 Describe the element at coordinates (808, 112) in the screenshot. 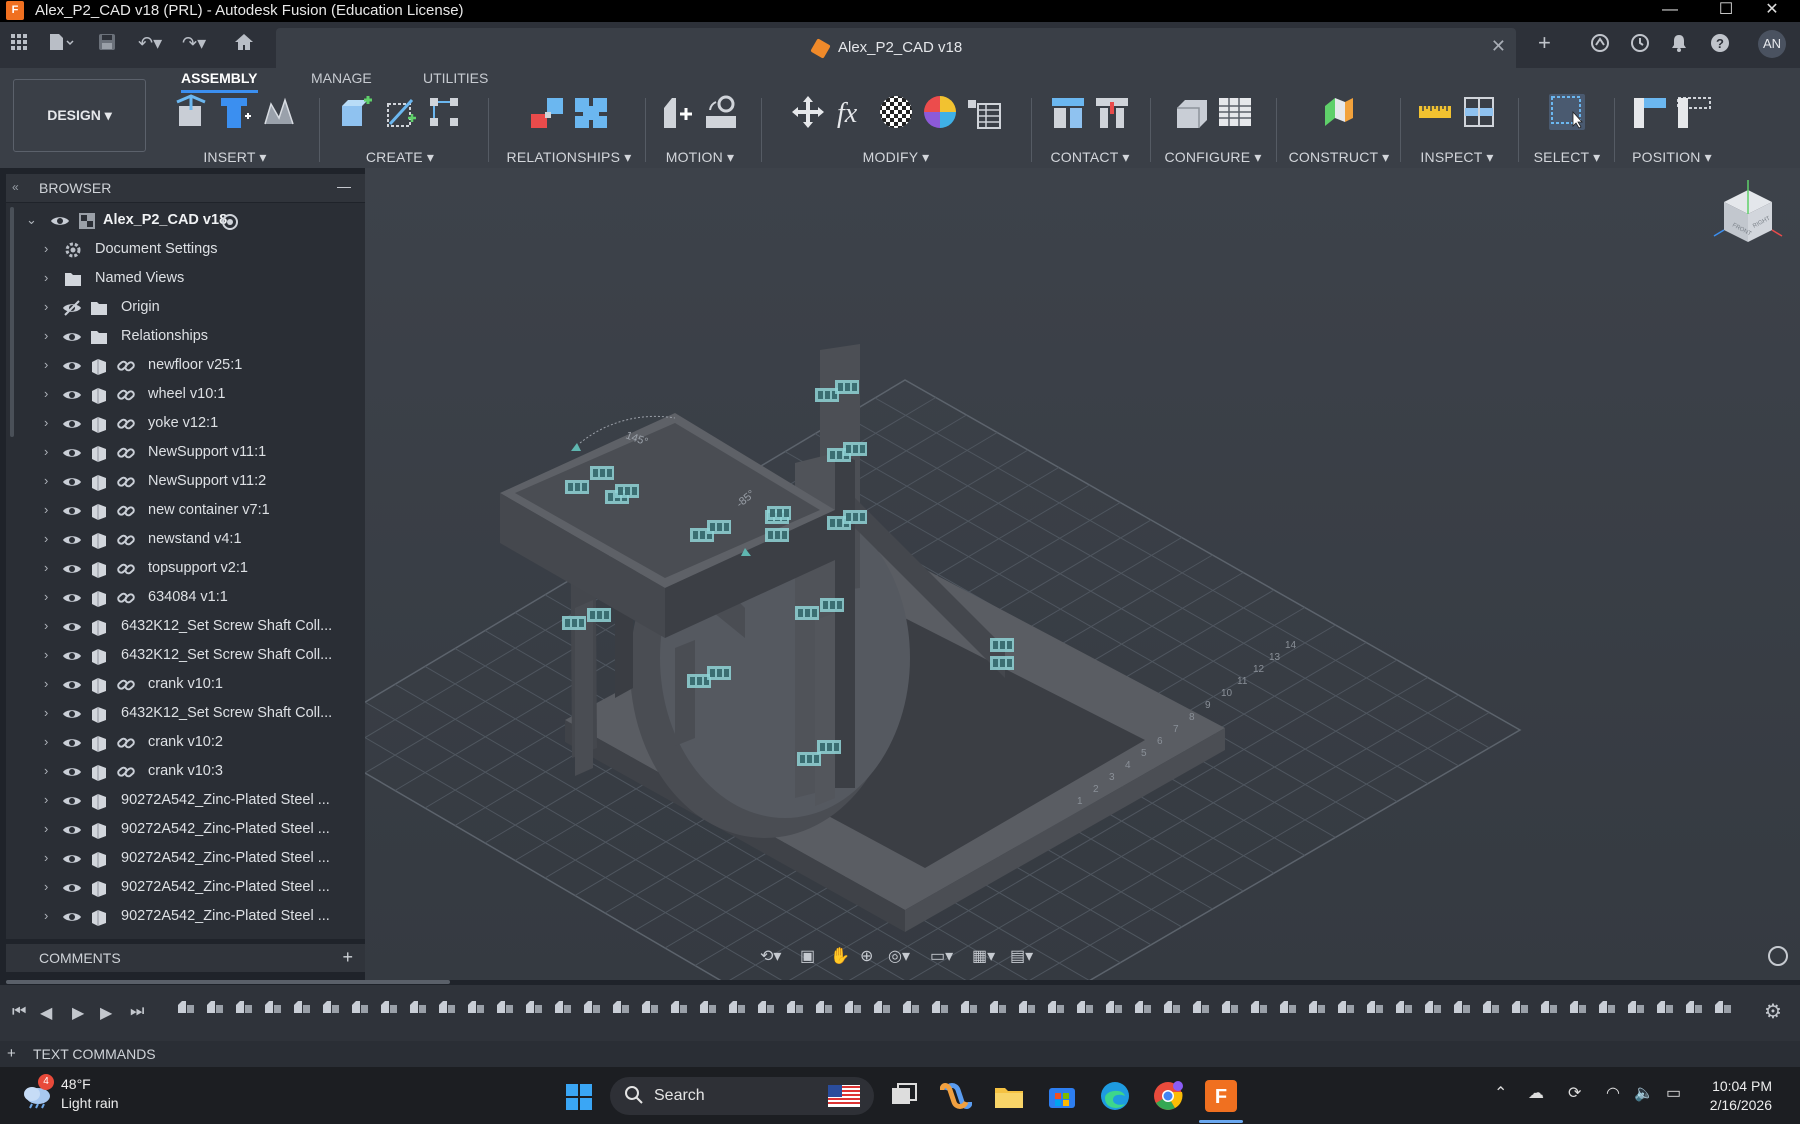

I see `move-icon` at that location.